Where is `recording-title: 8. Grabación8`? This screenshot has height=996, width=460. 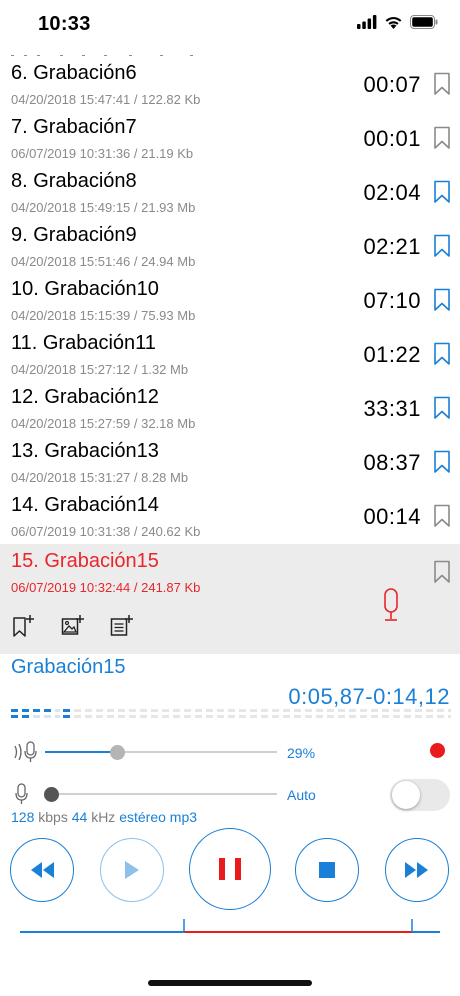
recording-title: 8. Grabación8 is located at coordinates (74, 181).